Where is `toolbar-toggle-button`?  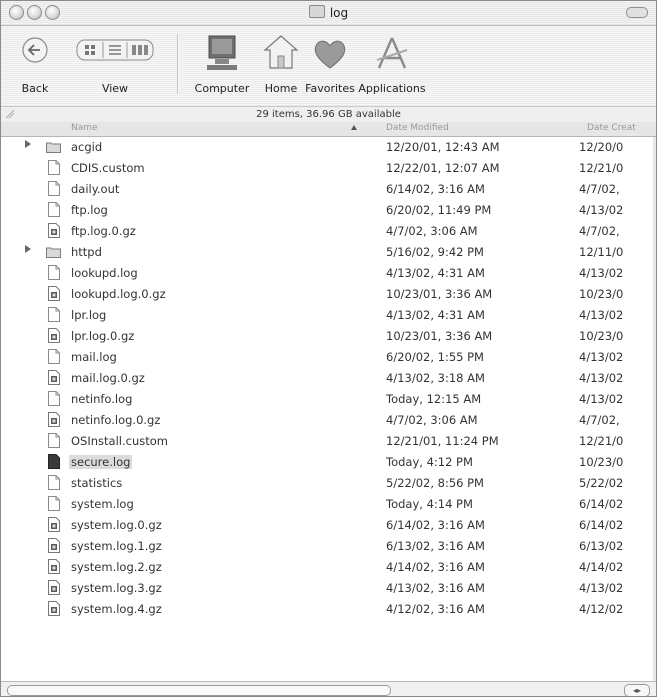 toolbar-toggle-button is located at coordinates (637, 12).